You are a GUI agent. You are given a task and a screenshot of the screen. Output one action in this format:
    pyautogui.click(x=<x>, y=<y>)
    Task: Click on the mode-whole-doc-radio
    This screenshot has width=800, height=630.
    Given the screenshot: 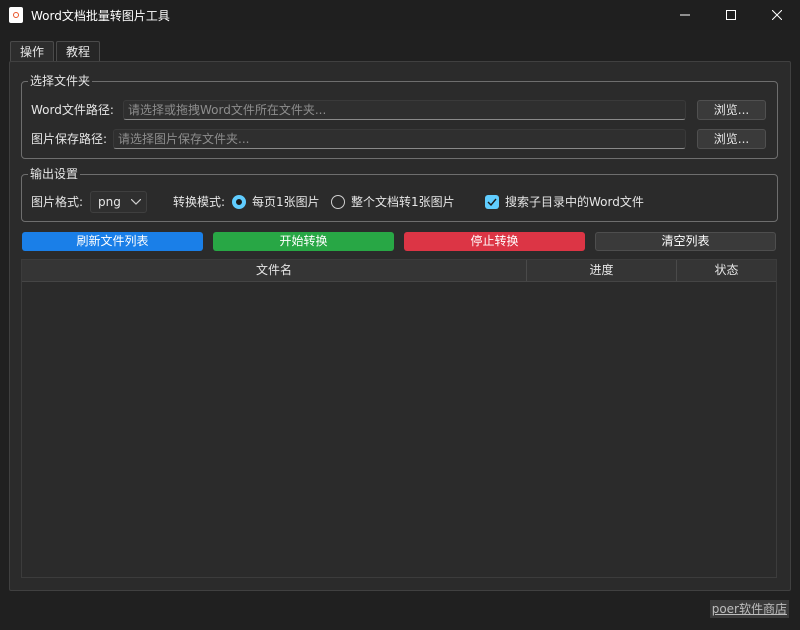 What is the action you would take?
    pyautogui.click(x=338, y=202)
    